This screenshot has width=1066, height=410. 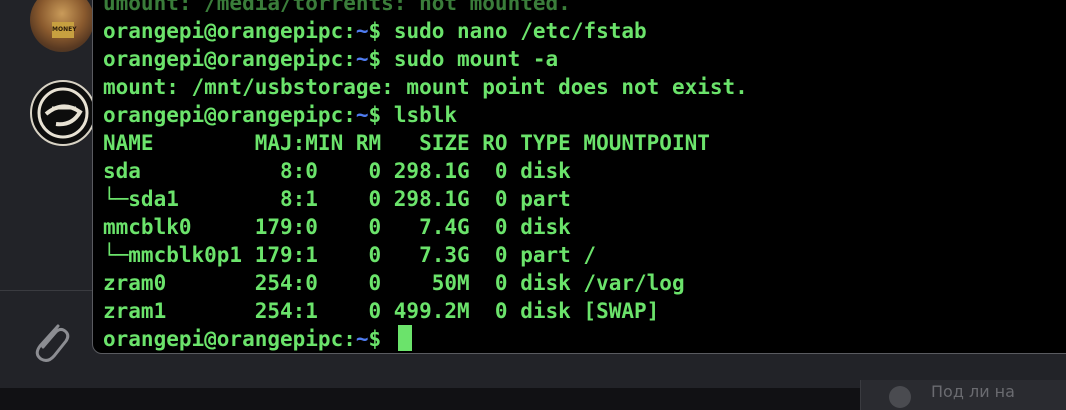 I want to click on command-text: sudo mount -a, so click(x=476, y=59).